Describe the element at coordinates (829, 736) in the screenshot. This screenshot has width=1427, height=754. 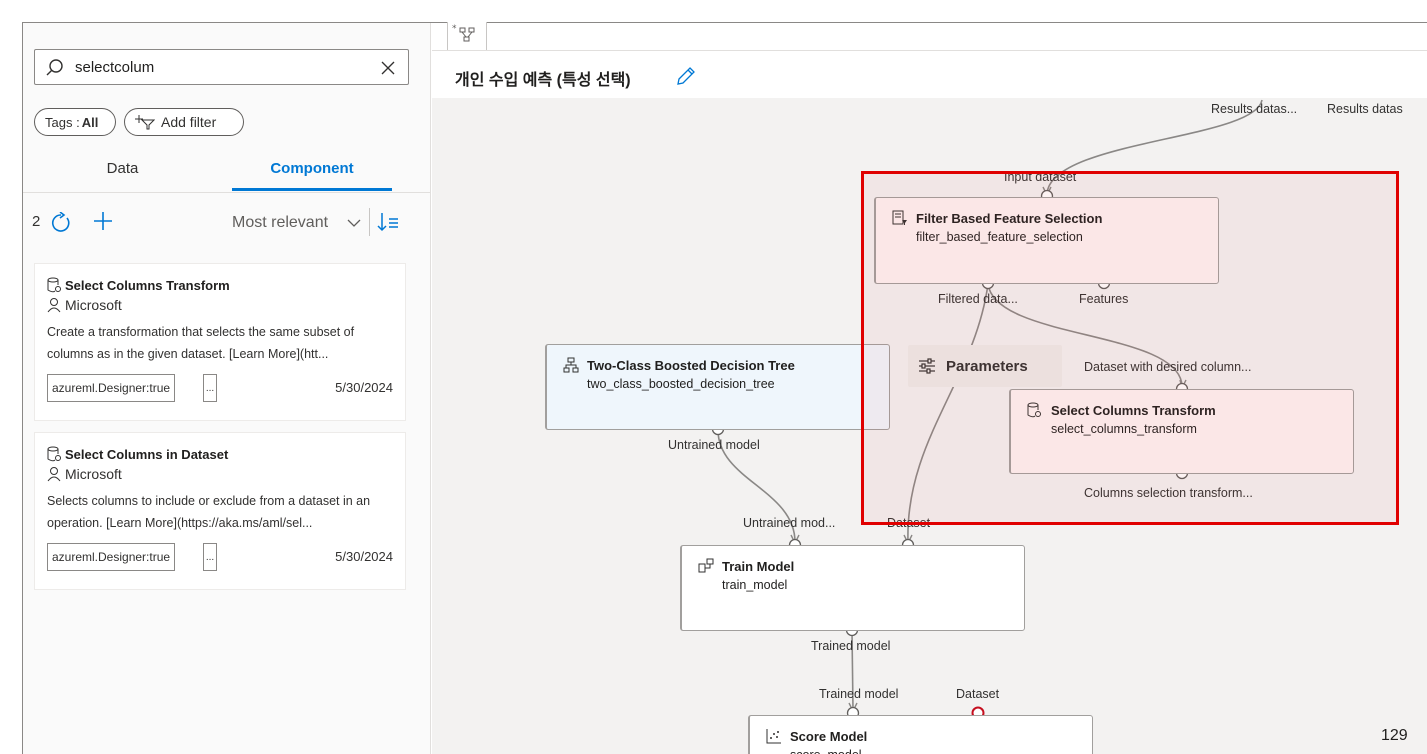
I see `node-title: Score Model` at that location.